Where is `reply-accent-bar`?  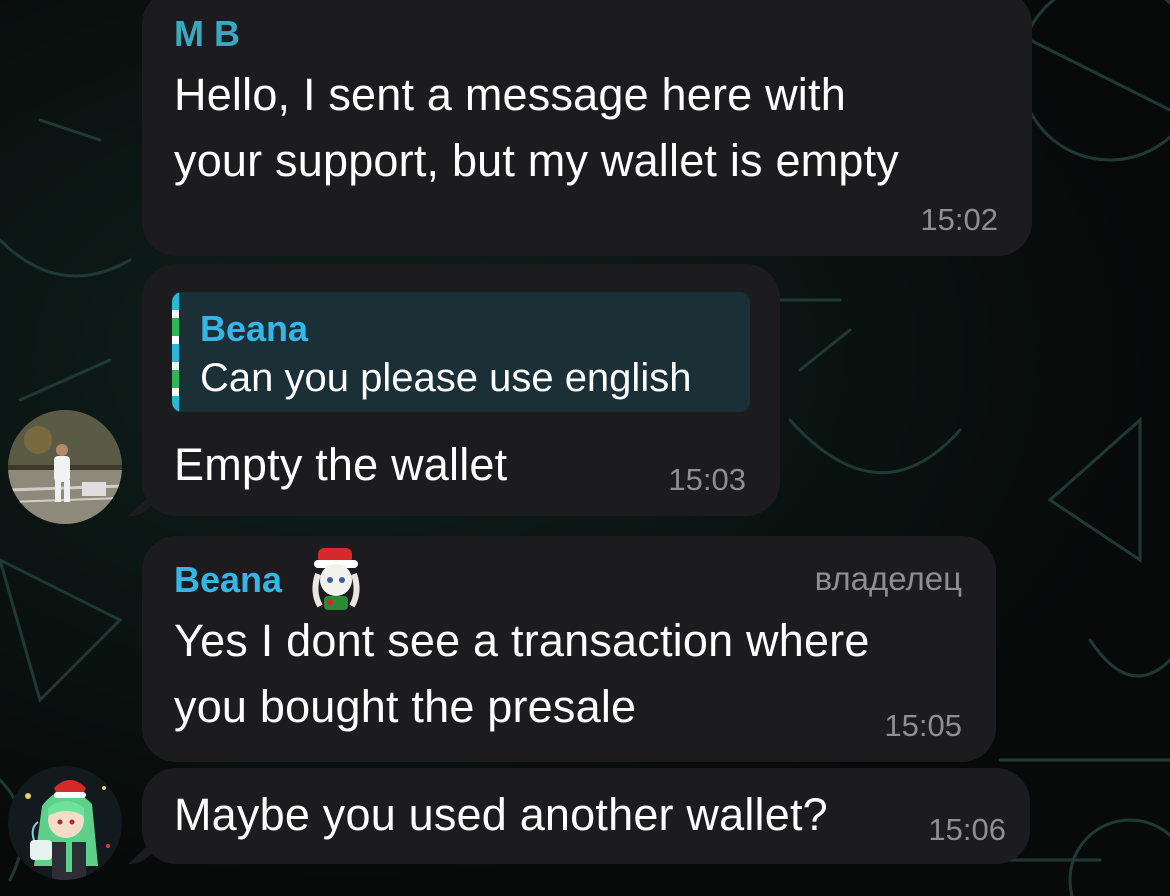
reply-accent-bar is located at coordinates (175, 352).